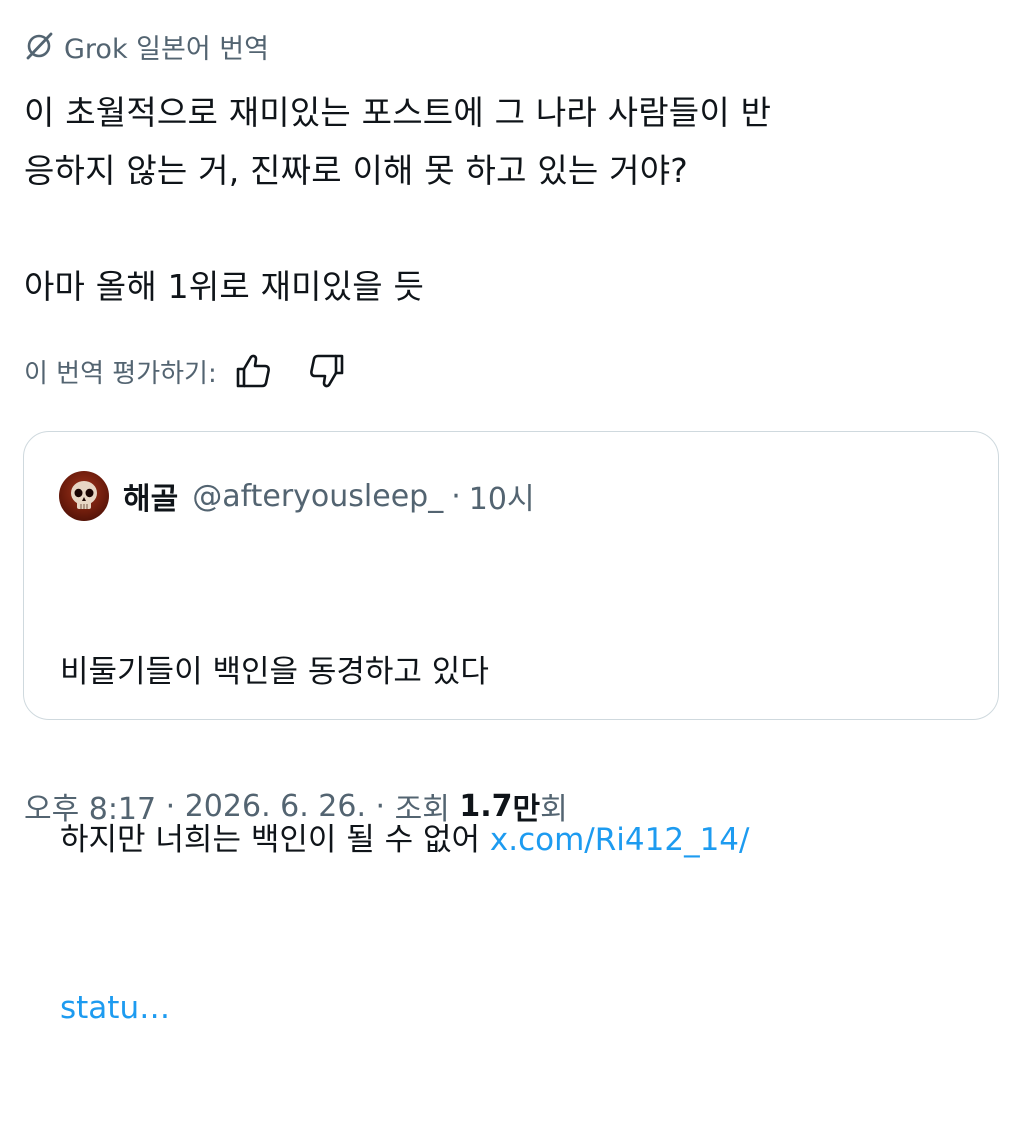 This screenshot has height=1148, width=1024. I want to click on post-line: 이 초월적으로 재미있는 포스트에 그 나라 사람들이 반, so click(398, 112).